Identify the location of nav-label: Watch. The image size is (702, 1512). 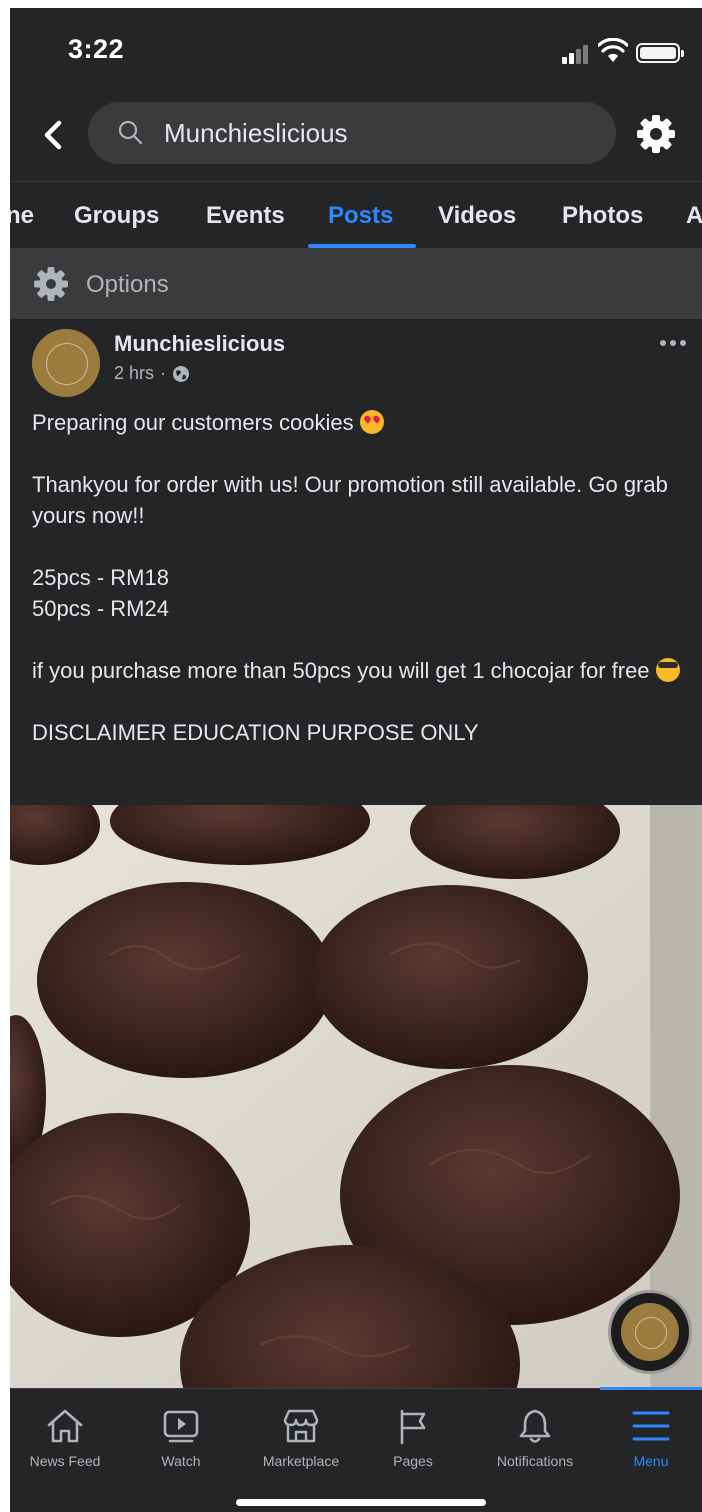
(181, 1461).